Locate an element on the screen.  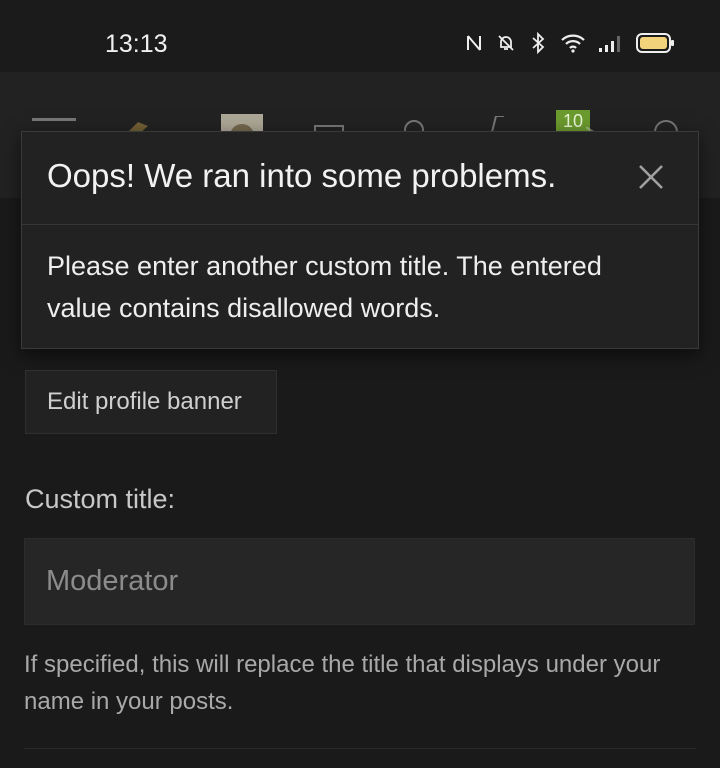
dialog-header: Oops! We ran into some problems. is located at coordinates (360, 178).